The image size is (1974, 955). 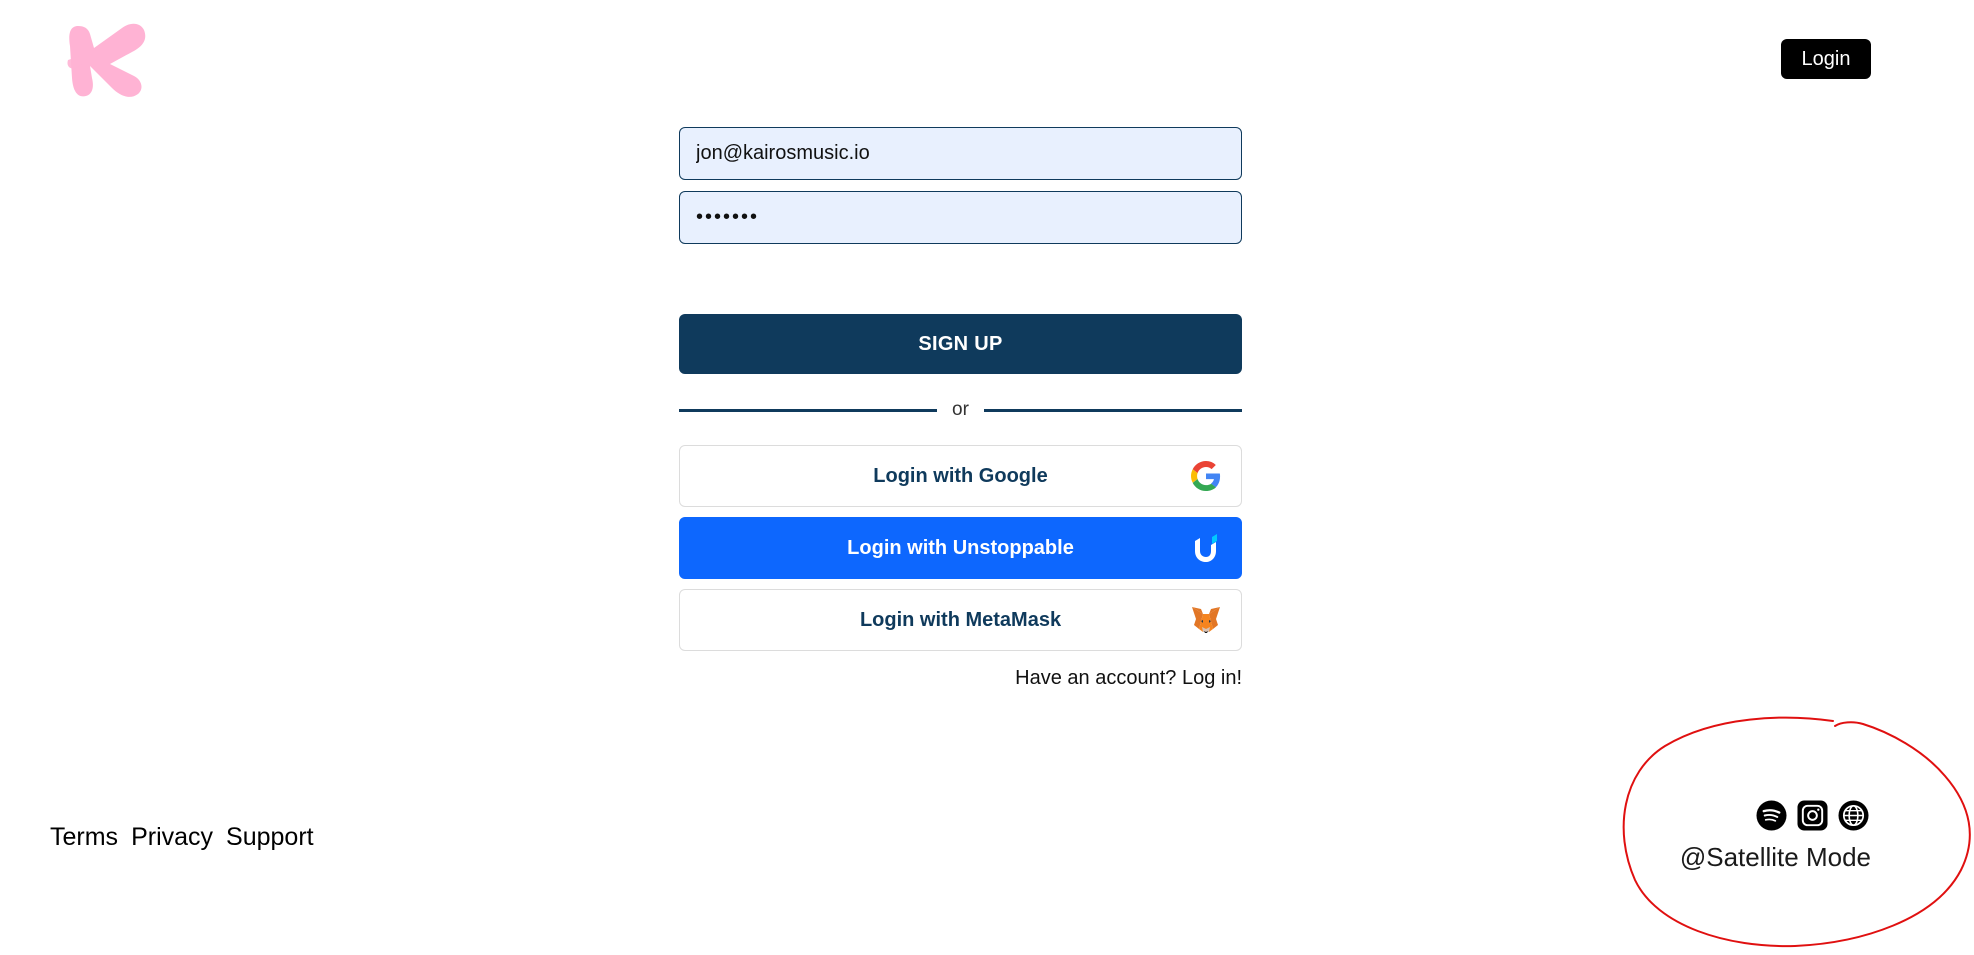 I want to click on kairos-k-logo-icon, so click(x=106, y=60).